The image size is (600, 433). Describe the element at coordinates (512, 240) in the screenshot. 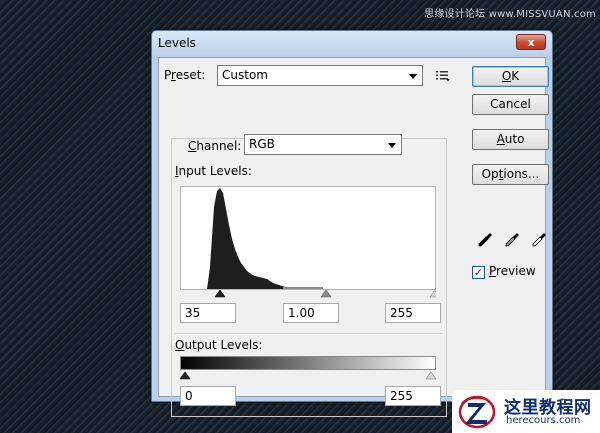

I see `gray-point-eyedropper-icon` at that location.